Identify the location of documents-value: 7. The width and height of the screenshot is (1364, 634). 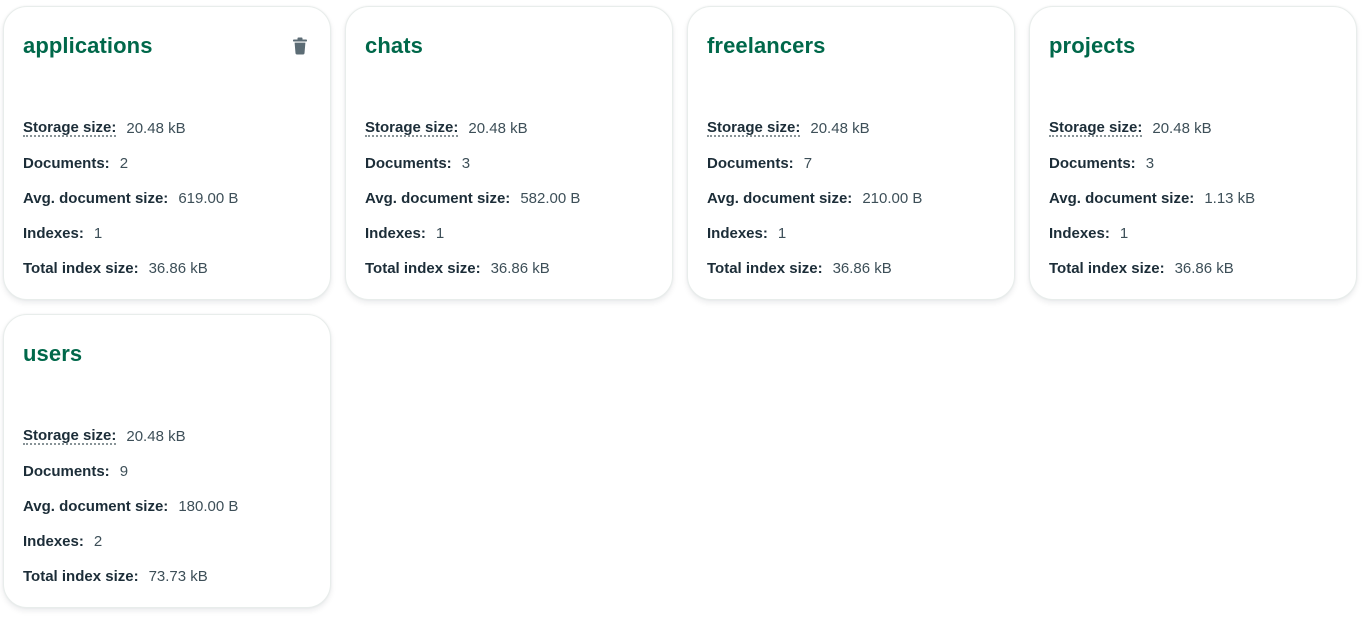
(808, 163).